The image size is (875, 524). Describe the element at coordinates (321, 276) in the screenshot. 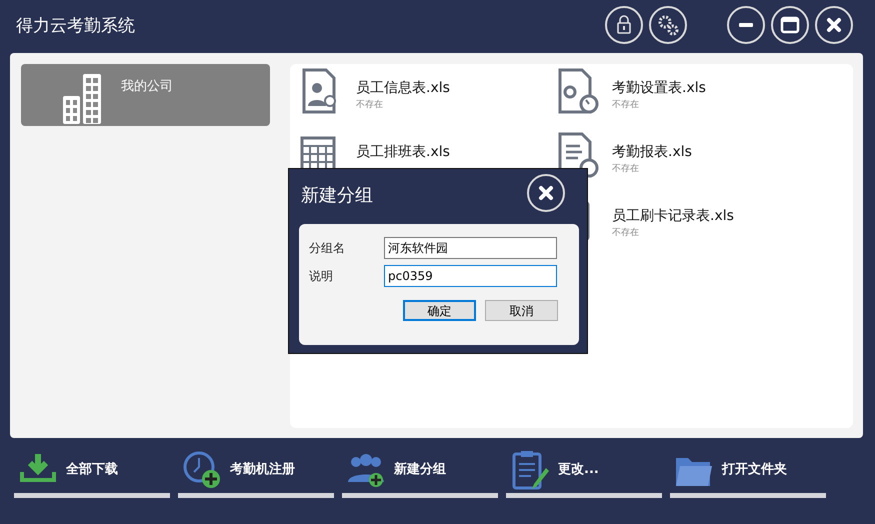

I see `field-label: 说明` at that location.